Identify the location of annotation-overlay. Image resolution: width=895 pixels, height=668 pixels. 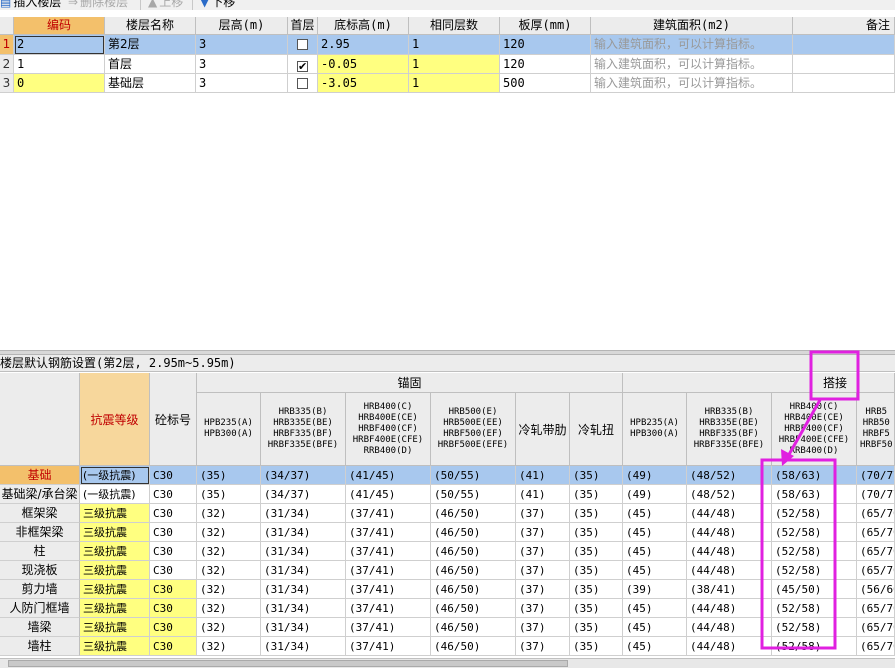
(810, 500).